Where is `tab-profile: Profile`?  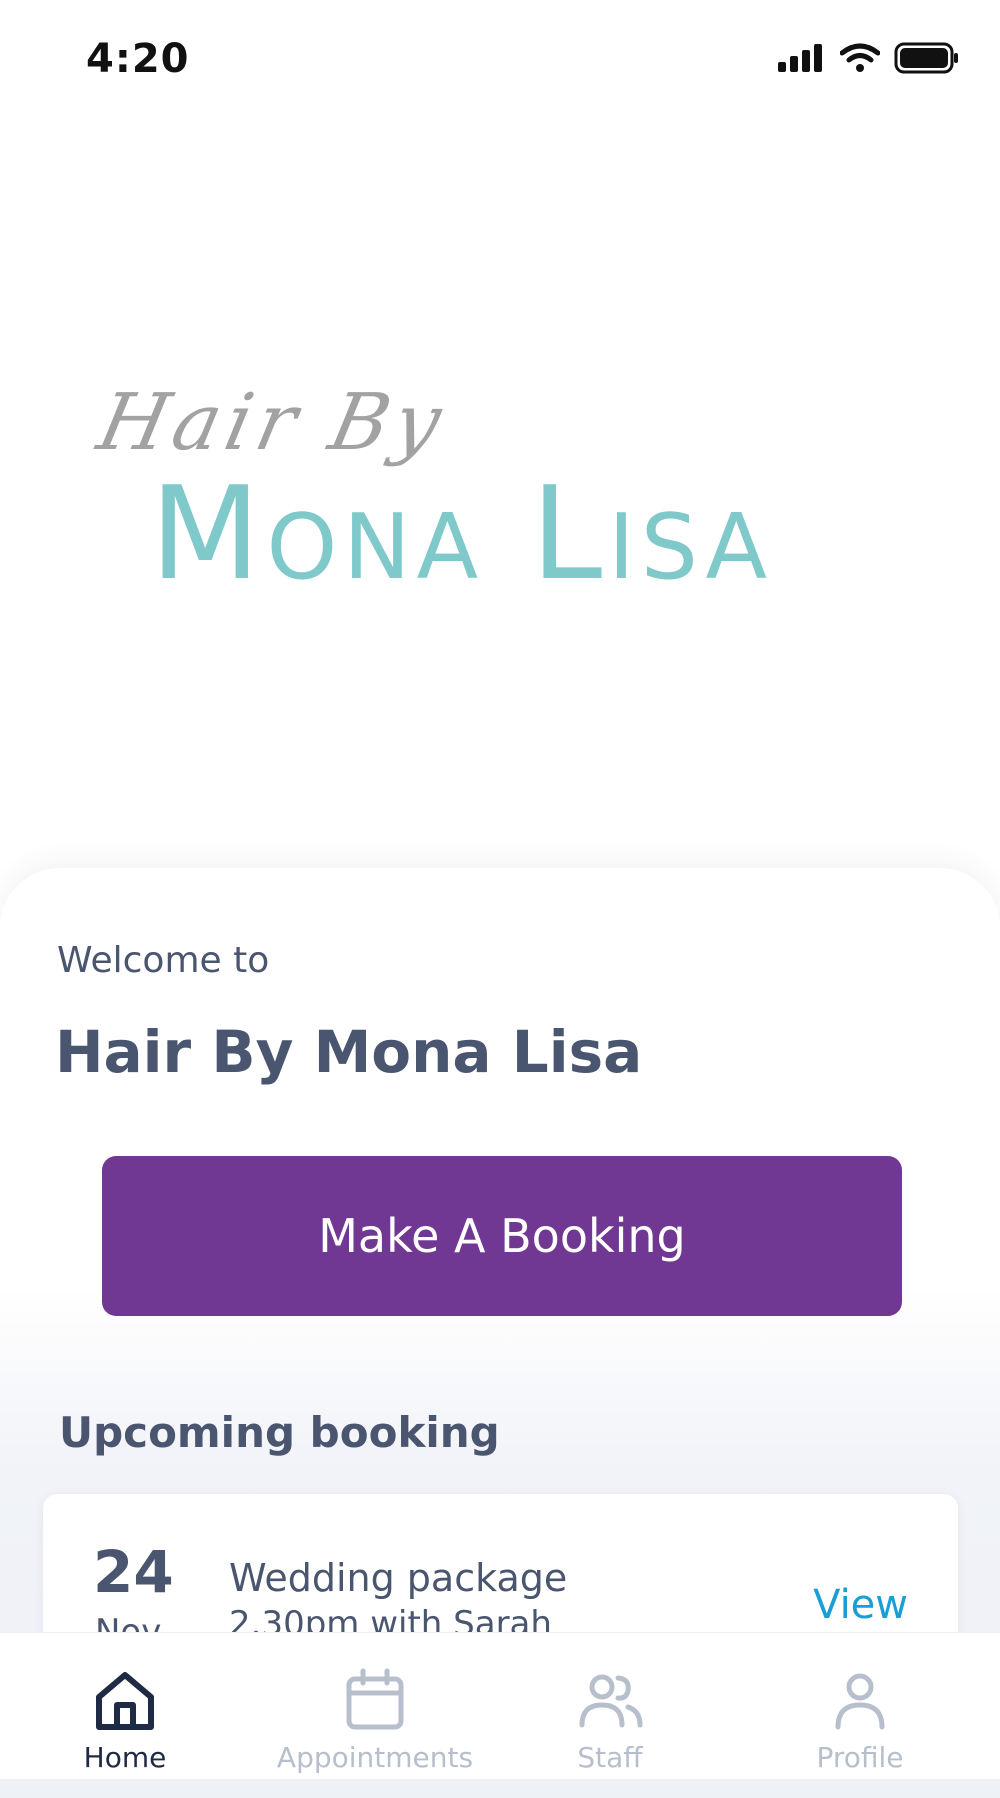
tab-profile: Profile is located at coordinates (860, 1706).